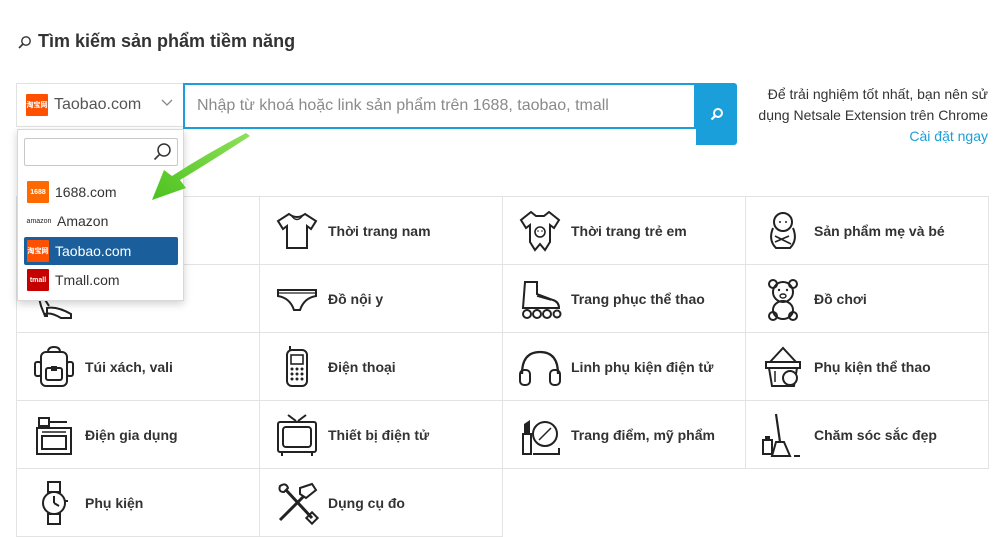  What do you see at coordinates (201, 166) in the screenshot?
I see `green-arrow-icon` at bounding box center [201, 166].